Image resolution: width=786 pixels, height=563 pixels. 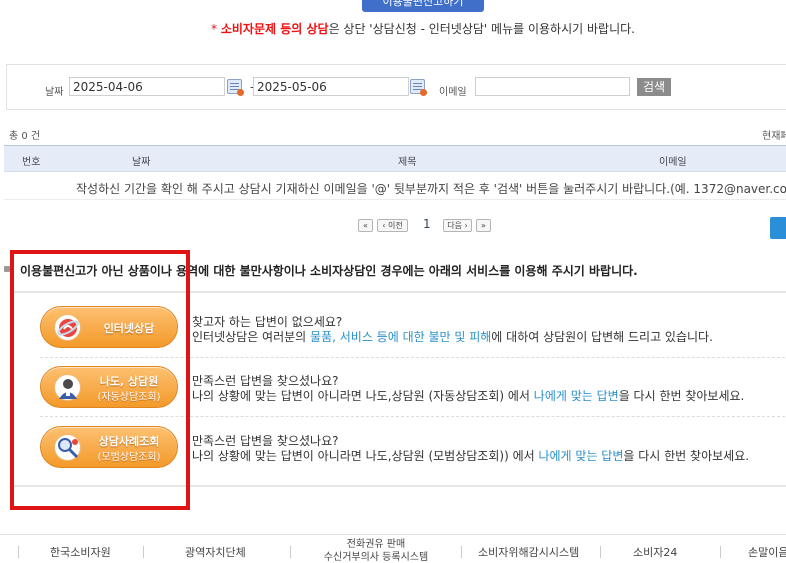 I want to click on first-page-button: «, so click(x=365, y=225).